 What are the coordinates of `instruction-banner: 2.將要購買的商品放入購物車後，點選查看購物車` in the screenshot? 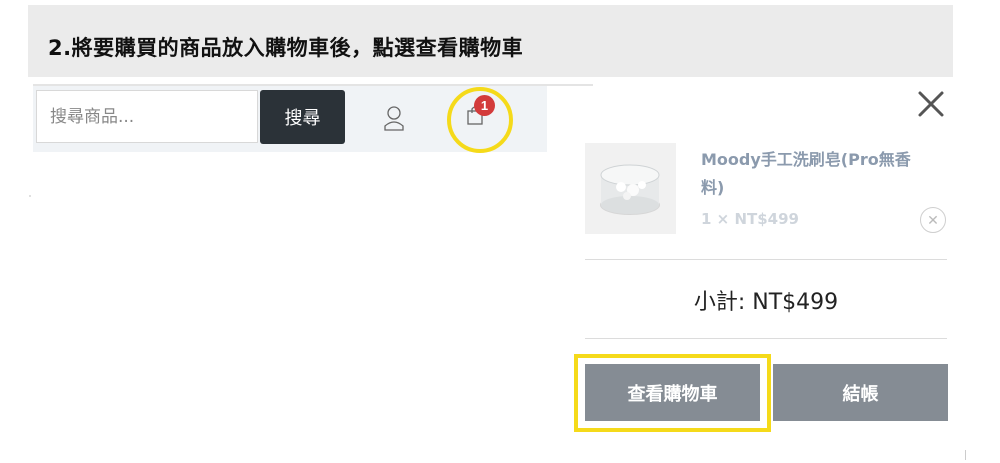 It's located at (490, 41).